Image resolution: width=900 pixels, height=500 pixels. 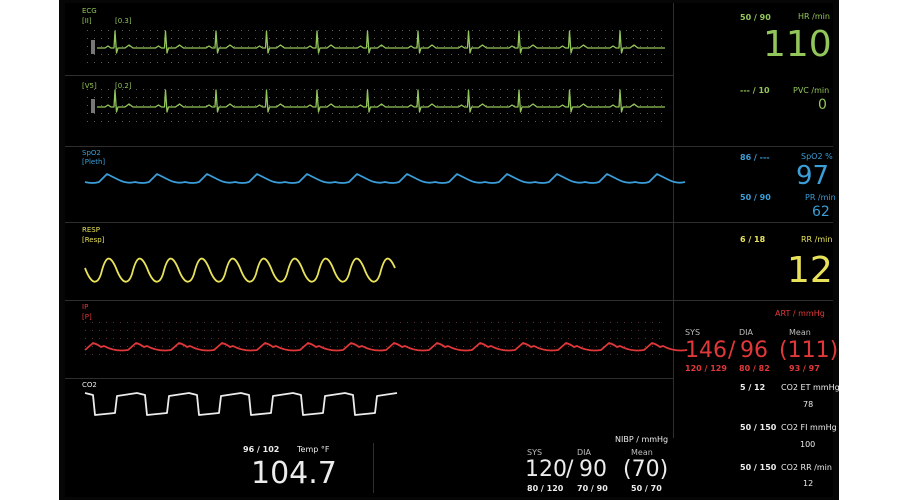 I want to click on co2-trace, so click(x=241, y=404).